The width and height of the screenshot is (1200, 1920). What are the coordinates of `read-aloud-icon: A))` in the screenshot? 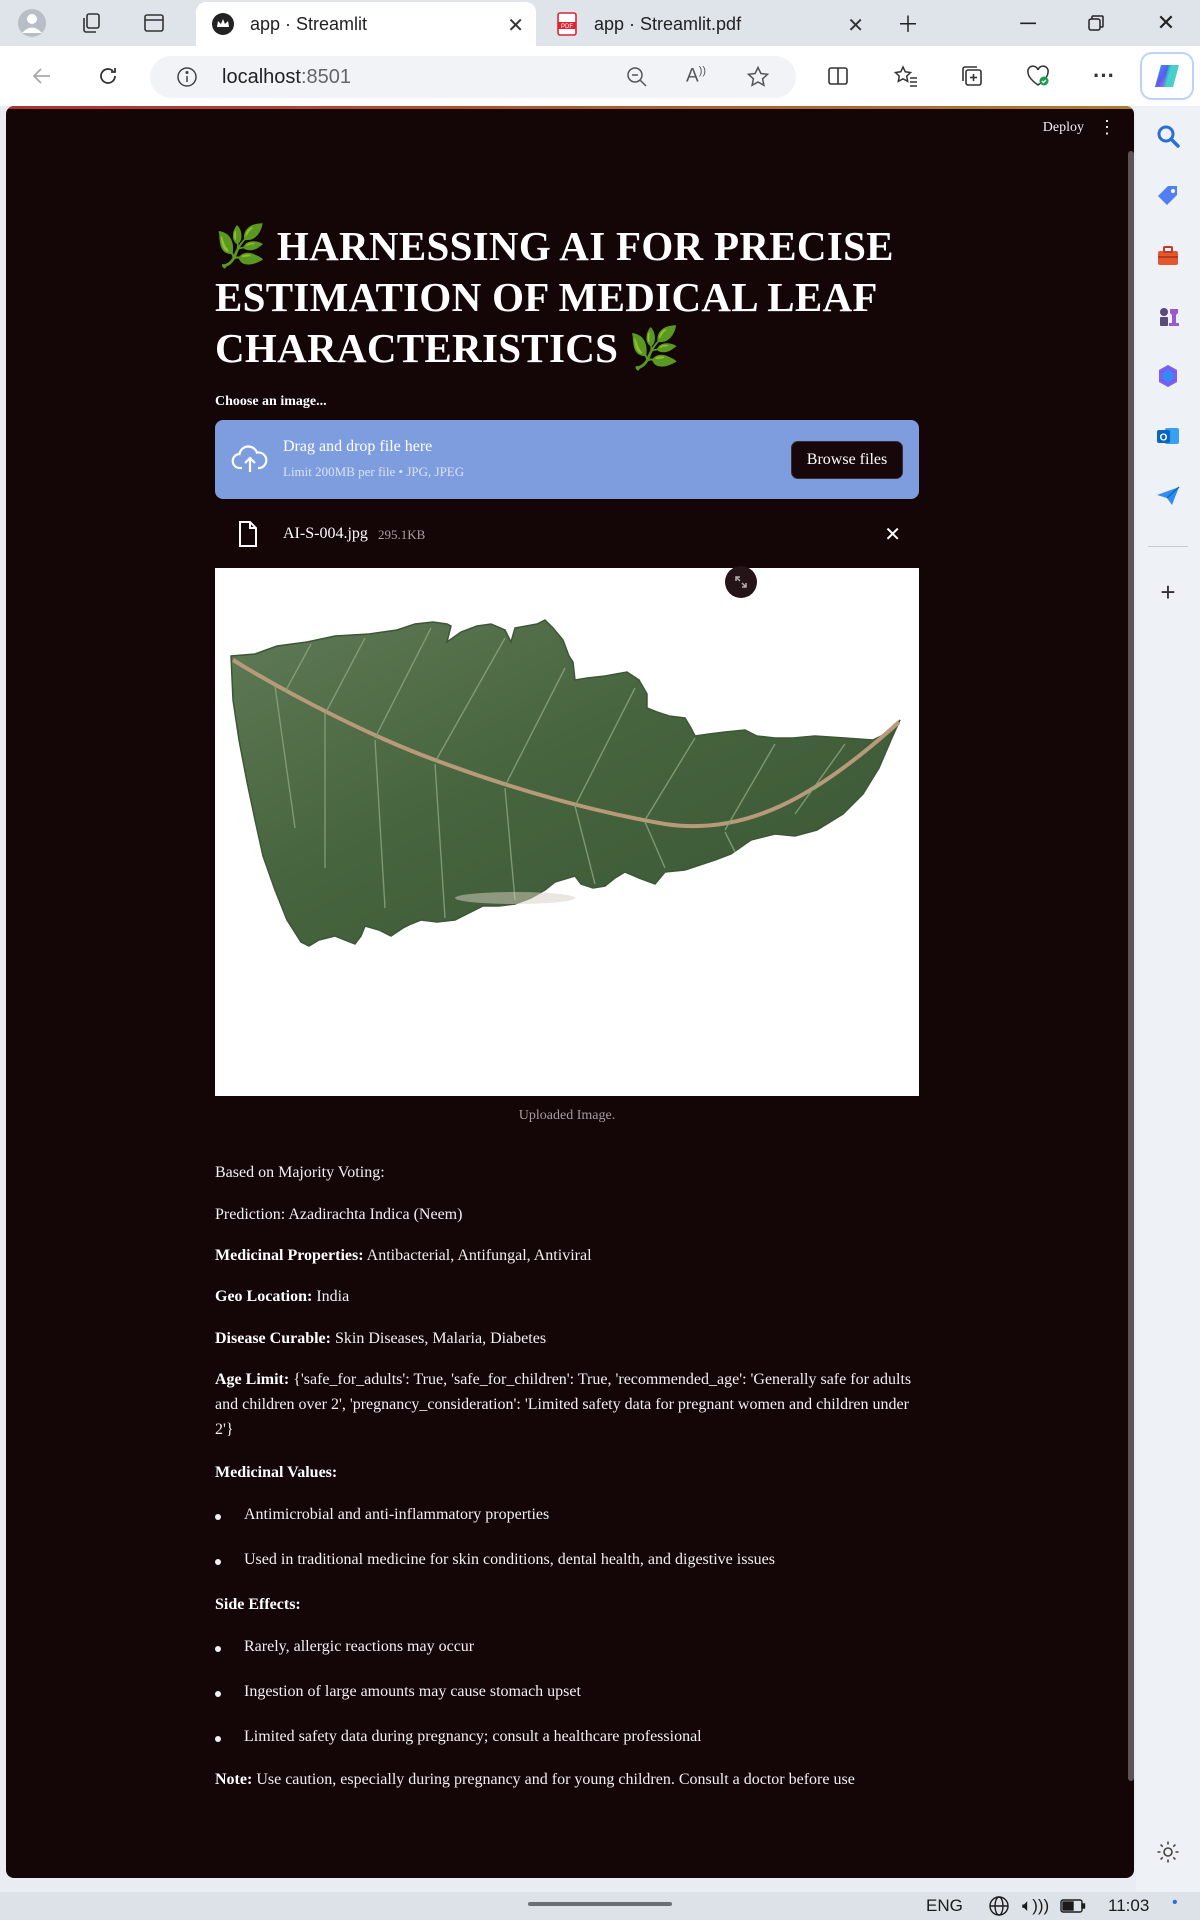 It's located at (696, 76).